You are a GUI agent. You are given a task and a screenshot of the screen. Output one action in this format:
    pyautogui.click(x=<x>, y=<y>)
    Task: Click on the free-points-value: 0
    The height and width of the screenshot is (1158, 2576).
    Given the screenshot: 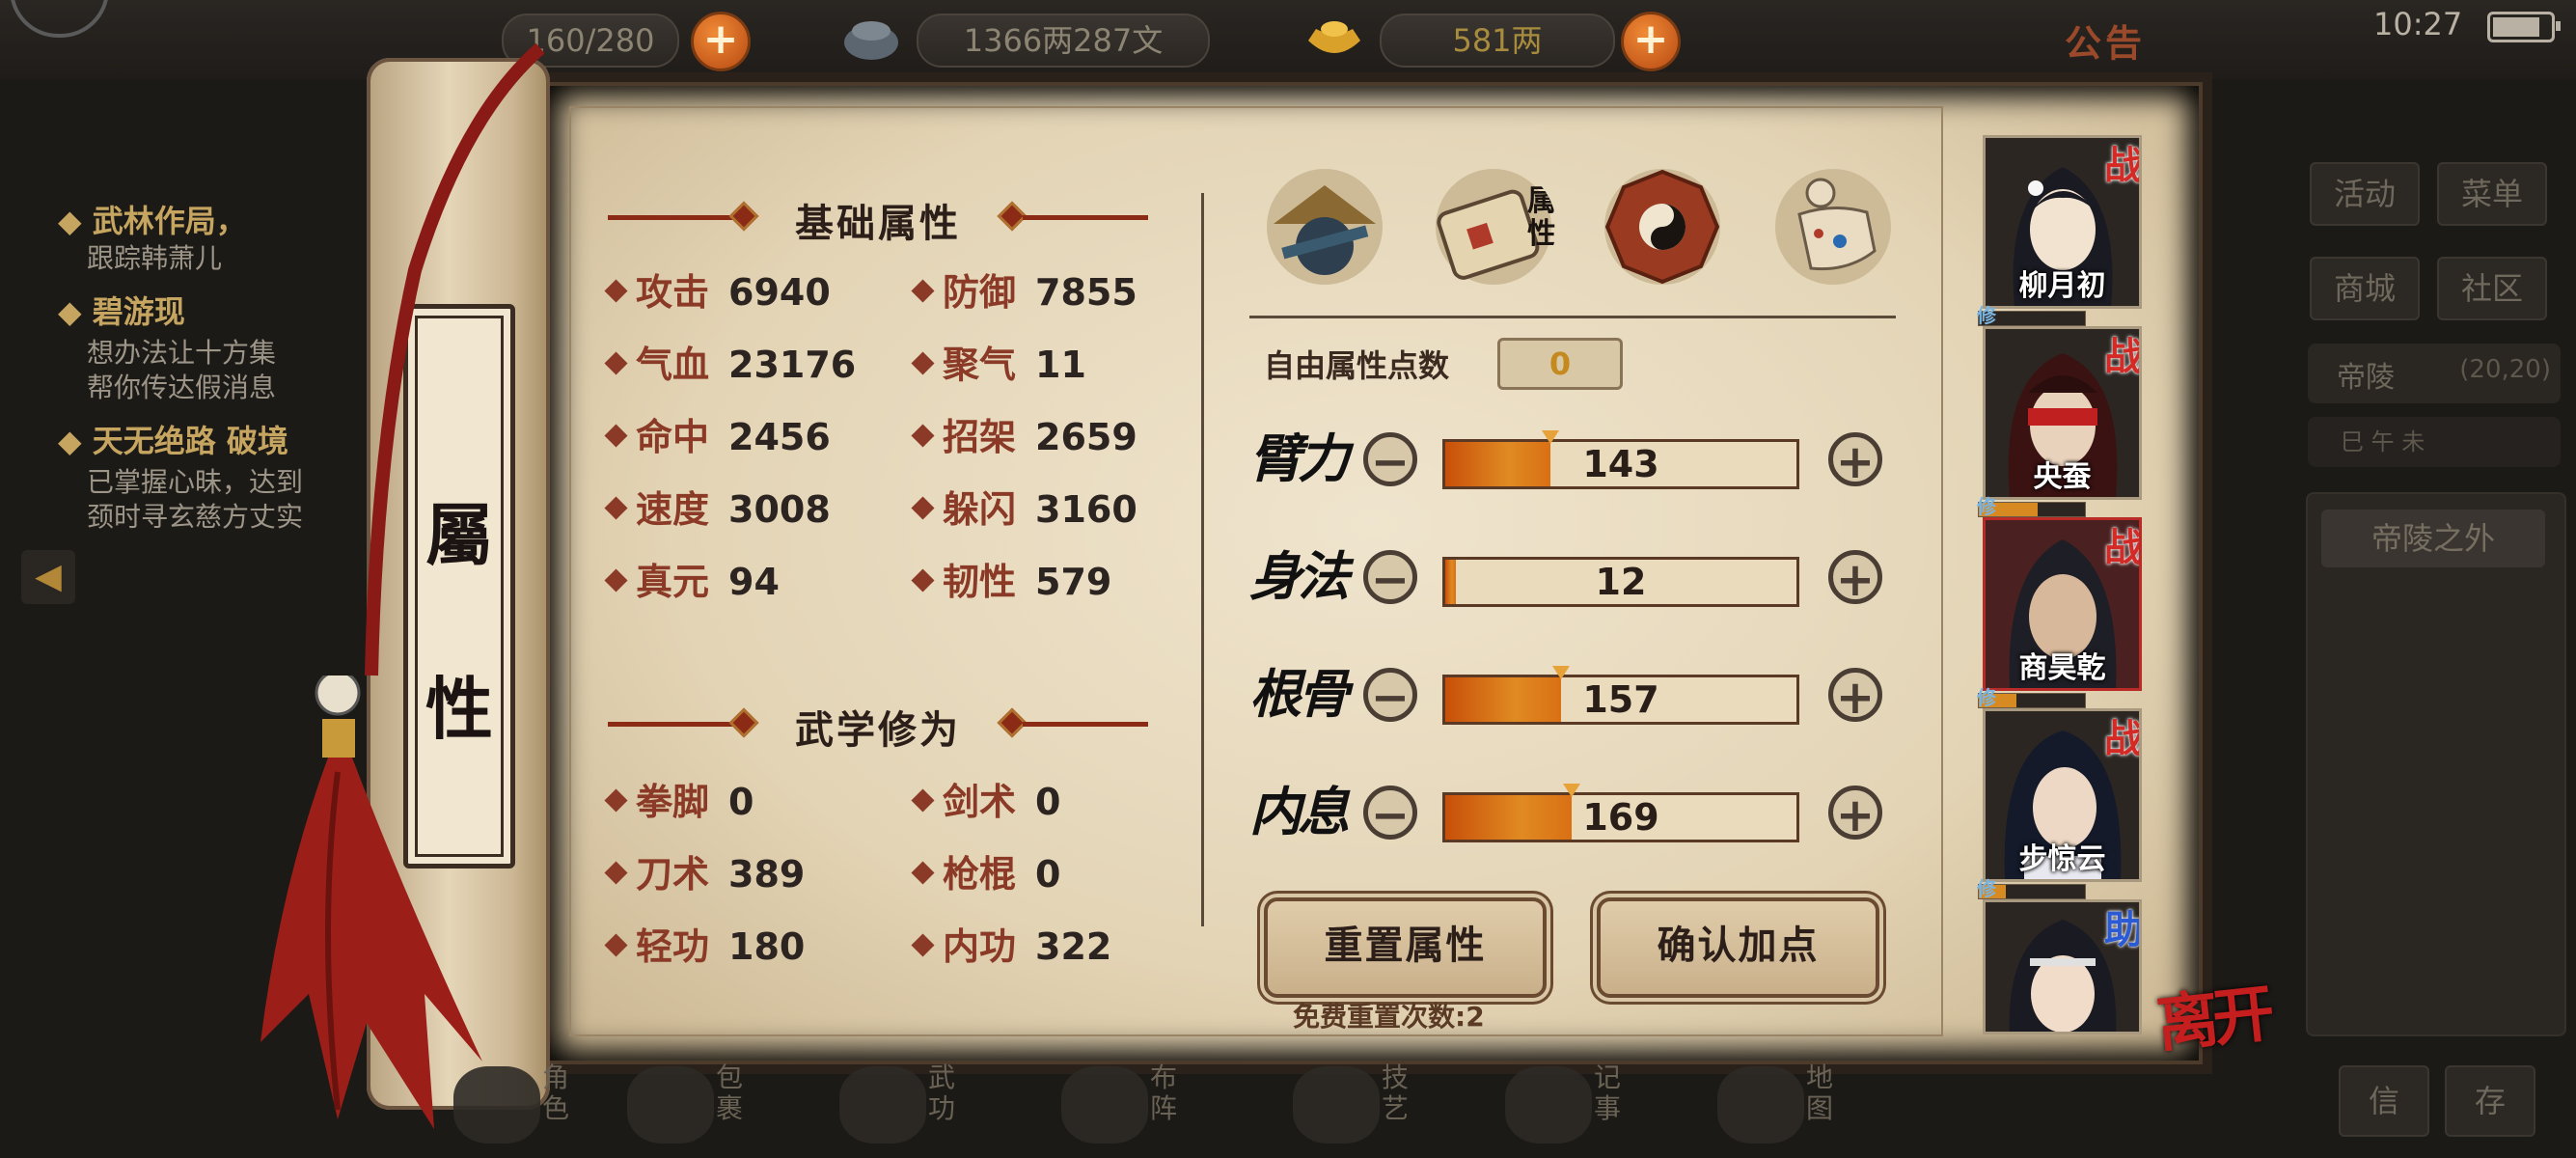 What is the action you would take?
    pyautogui.click(x=1560, y=364)
    